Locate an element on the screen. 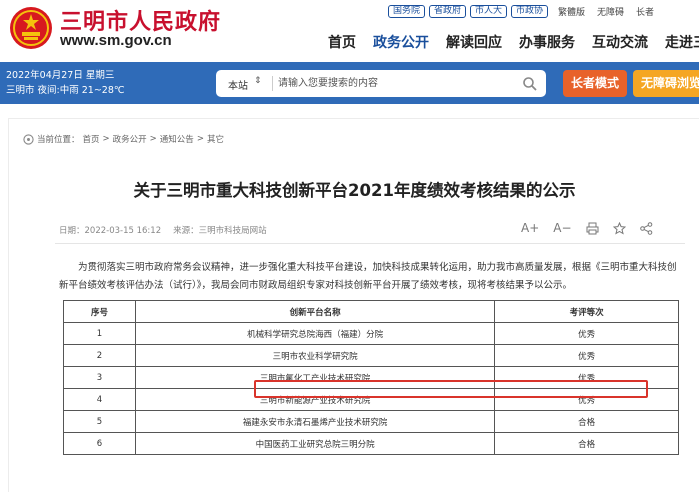 Image resolution: width=699 pixels, height=492 pixels. chevron-updown-icon: ⇕ is located at coordinates (258, 81).